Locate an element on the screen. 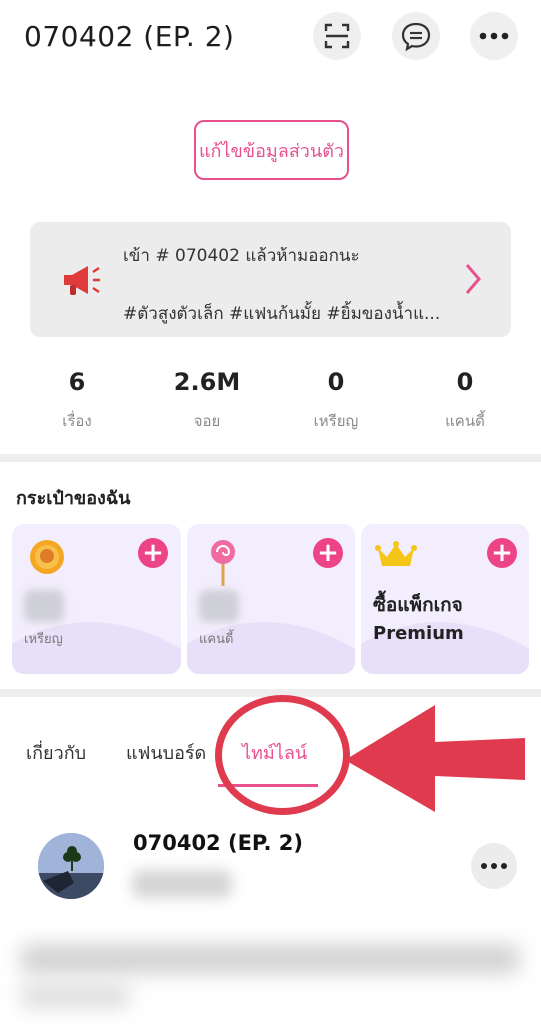 The height and width of the screenshot is (1024, 541). chat-icon is located at coordinates (416, 37).